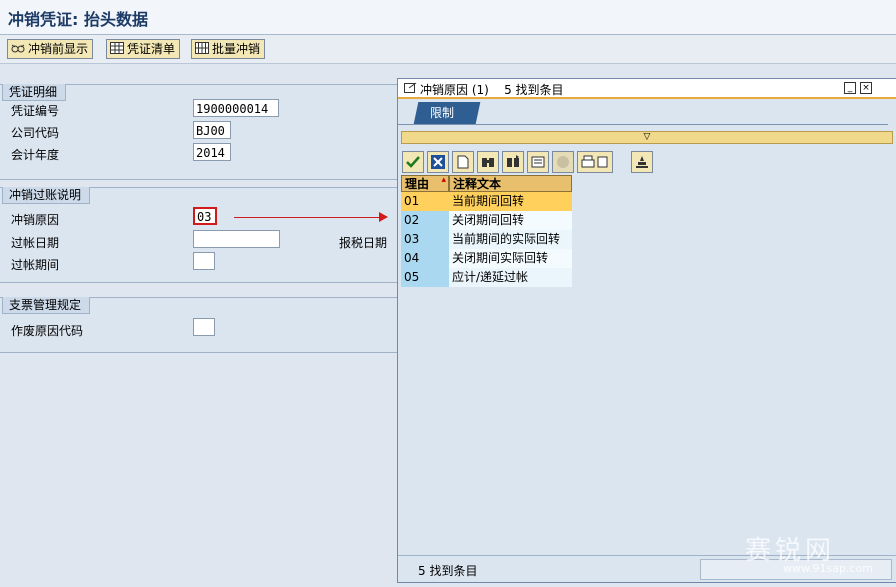 The width and height of the screenshot is (896, 587). What do you see at coordinates (643, 124) in the screenshot?
I see `tab-underline` at bounding box center [643, 124].